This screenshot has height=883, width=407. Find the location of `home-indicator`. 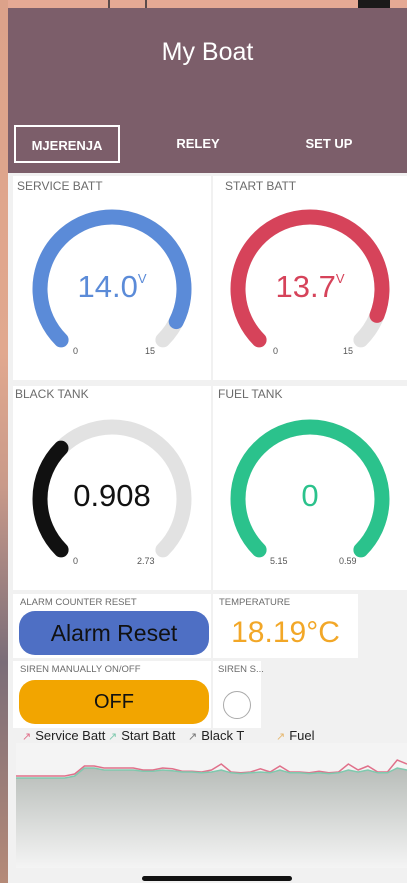

home-indicator is located at coordinates (217, 878).